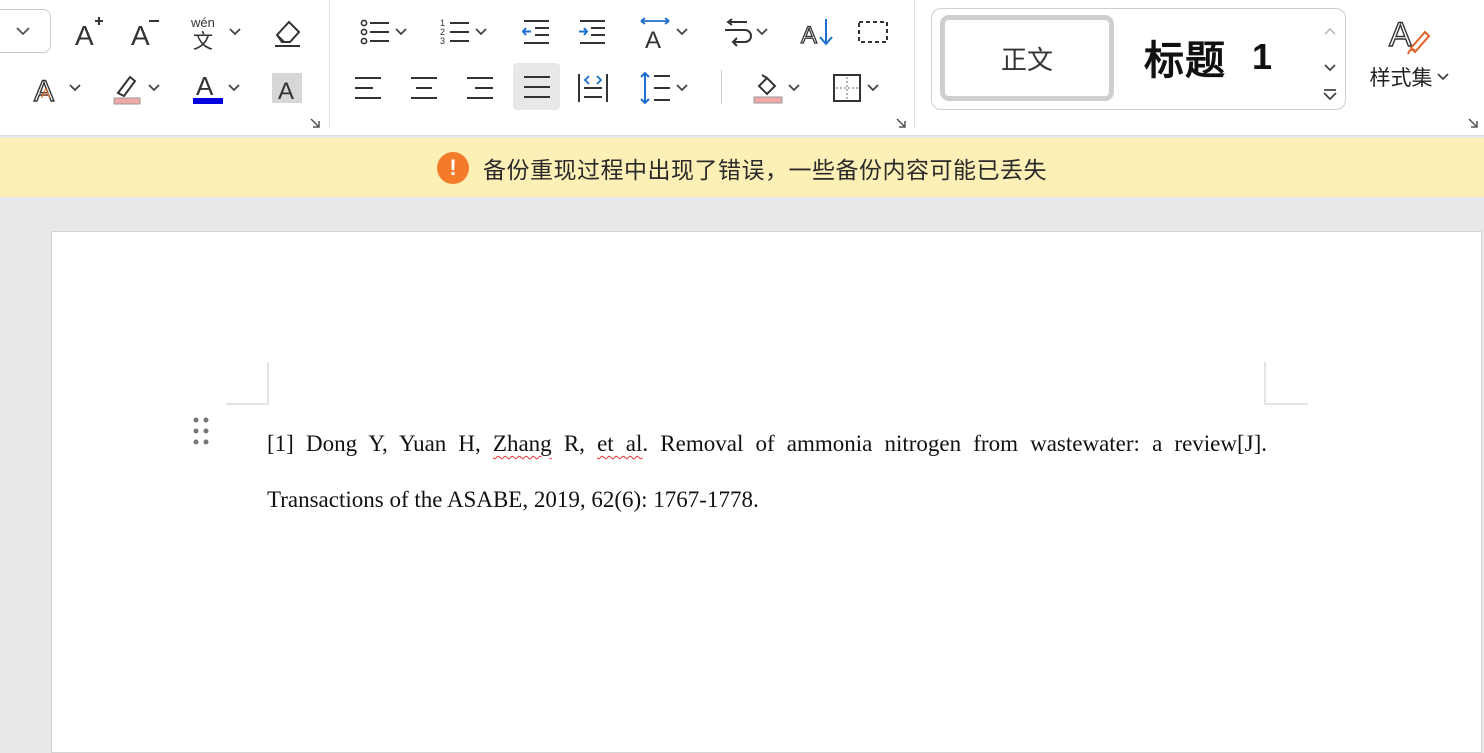  I want to click on decrease-indent-icon, so click(535, 32).